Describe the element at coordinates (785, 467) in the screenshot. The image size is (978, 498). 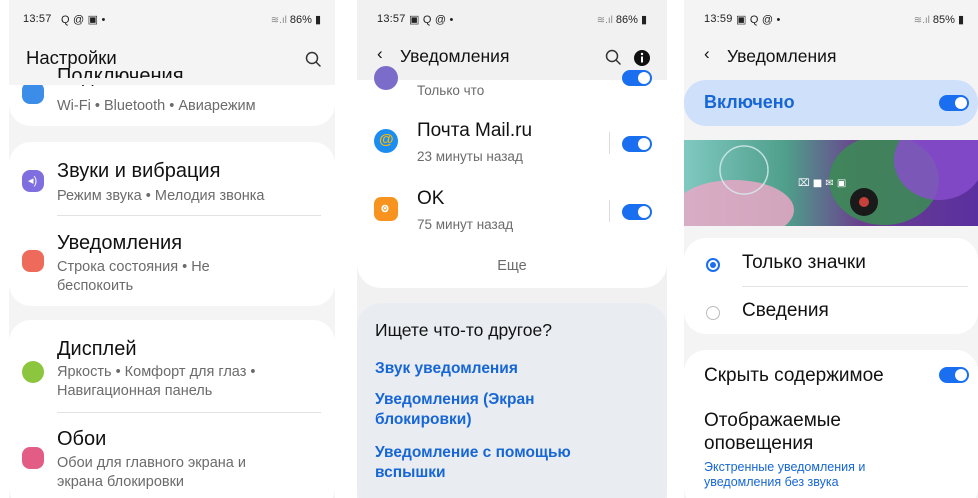
I see `shown-alerts-sub-1: Экстренные уведомления и` at that location.